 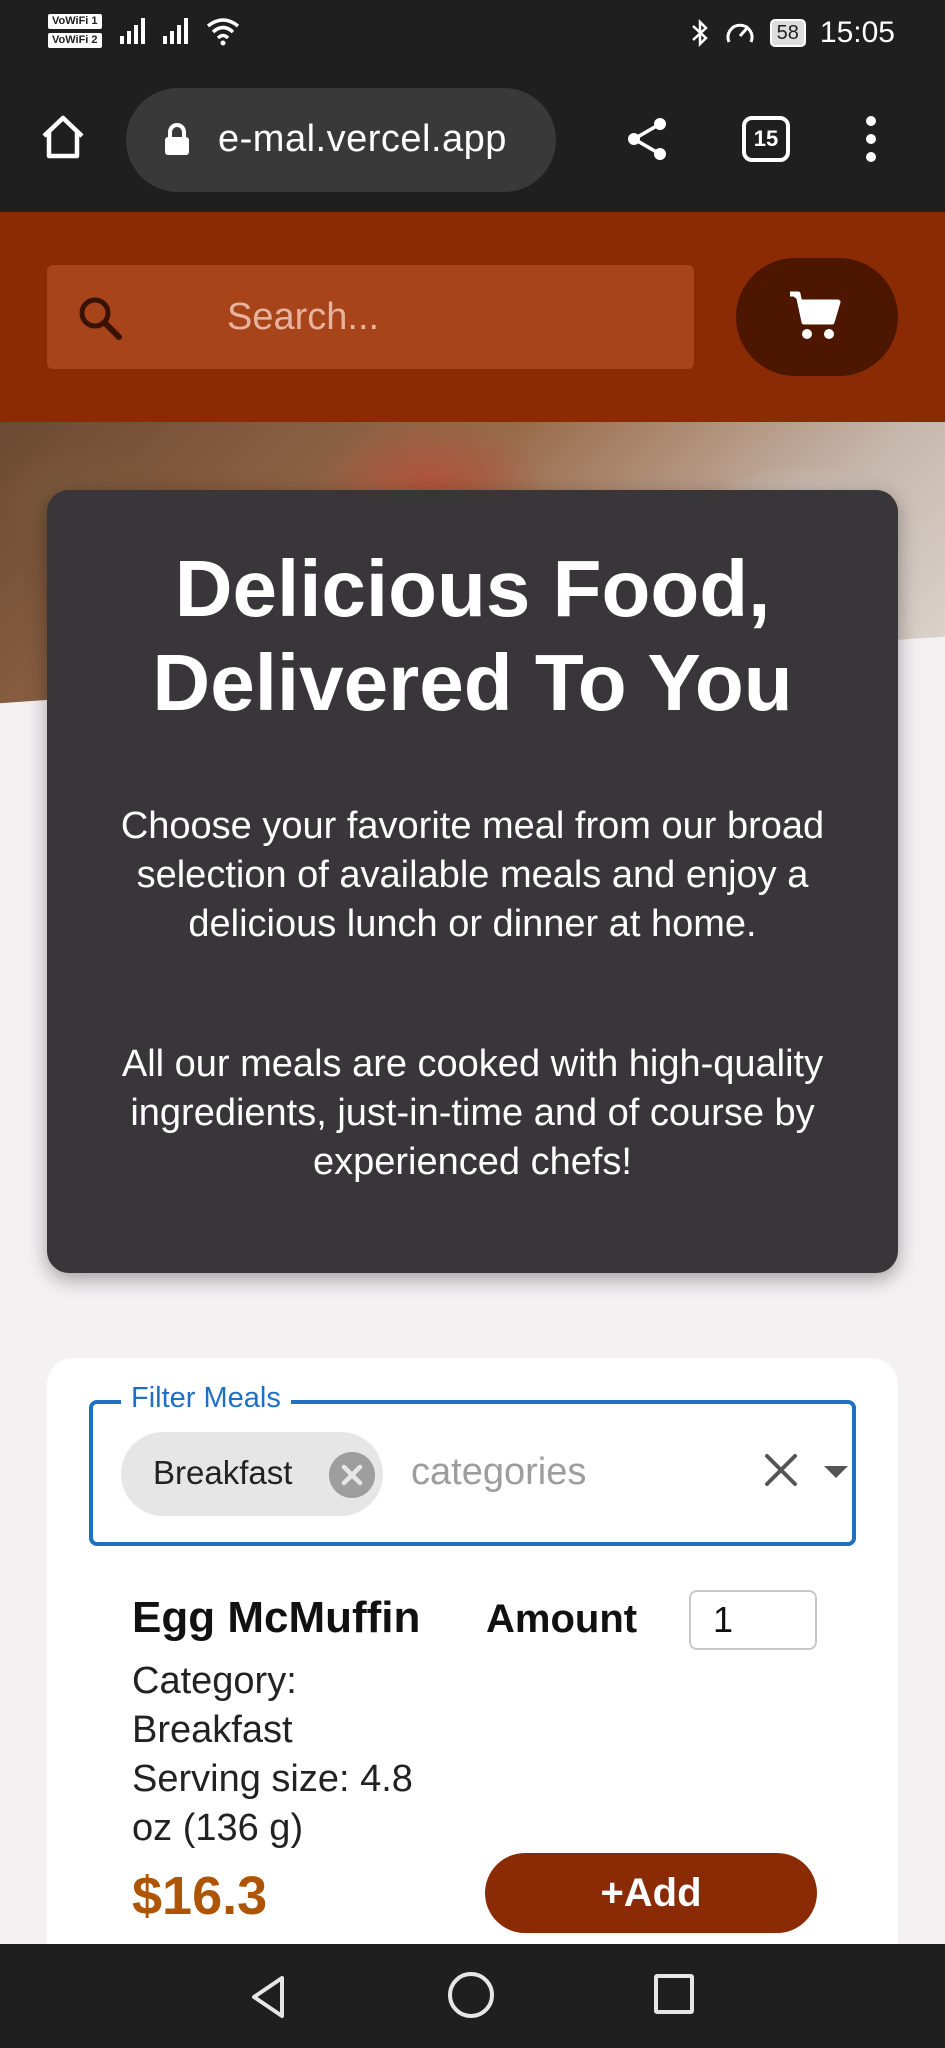 What do you see at coordinates (268, 1997) in the screenshot?
I see `back-icon` at bounding box center [268, 1997].